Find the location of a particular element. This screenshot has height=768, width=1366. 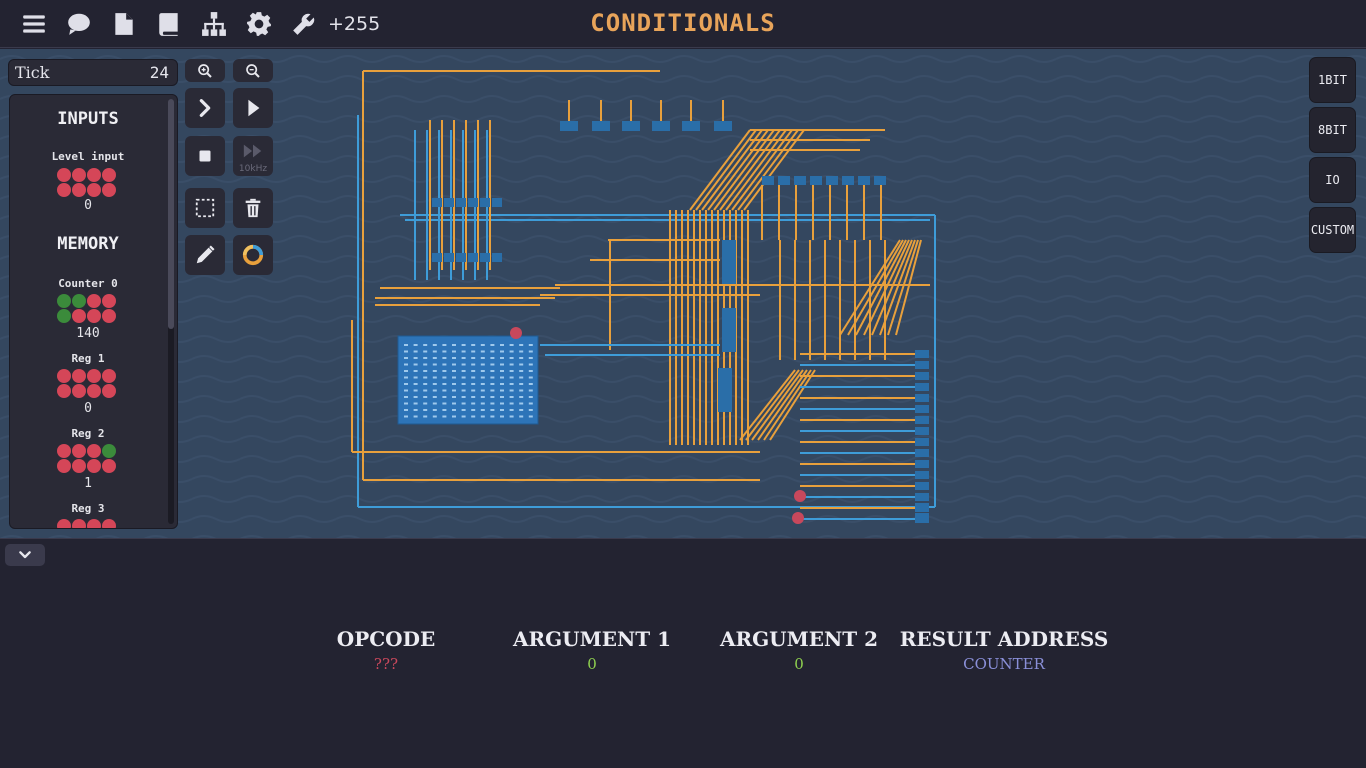

delete-button is located at coordinates (253, 208).